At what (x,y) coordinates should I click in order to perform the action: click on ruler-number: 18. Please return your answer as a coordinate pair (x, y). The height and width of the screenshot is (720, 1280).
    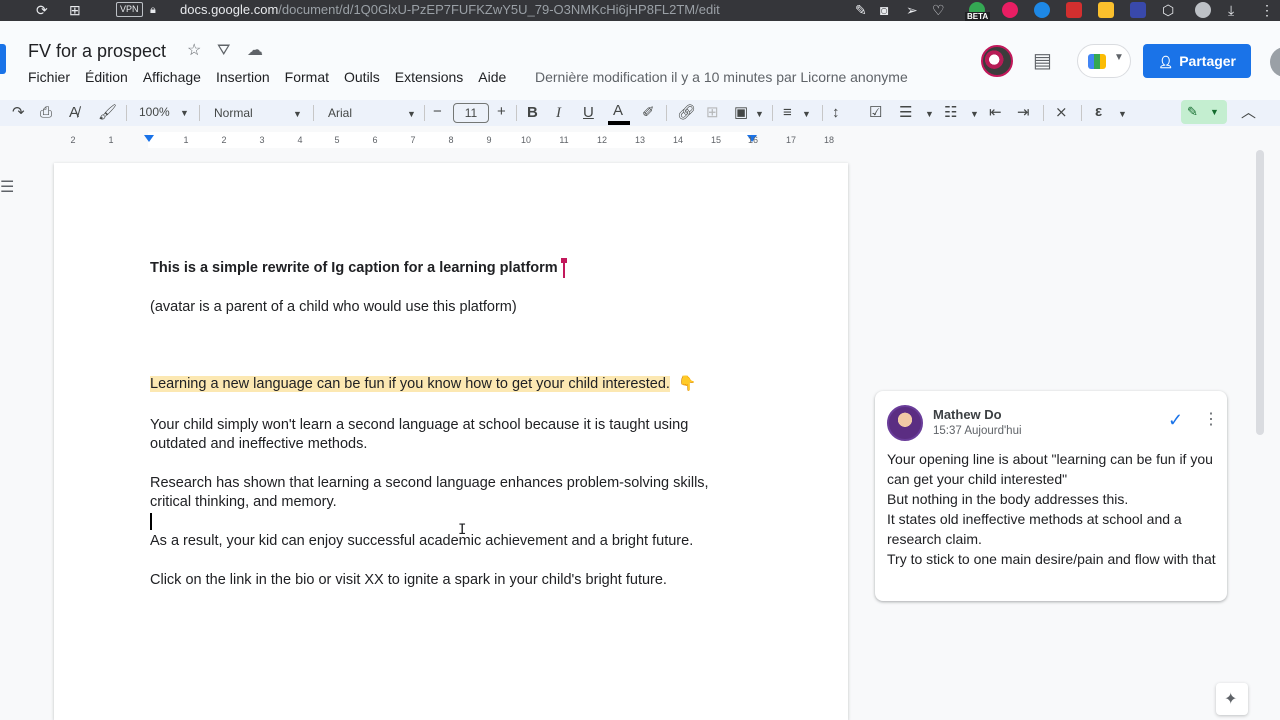
    Looking at the image, I should click on (829, 140).